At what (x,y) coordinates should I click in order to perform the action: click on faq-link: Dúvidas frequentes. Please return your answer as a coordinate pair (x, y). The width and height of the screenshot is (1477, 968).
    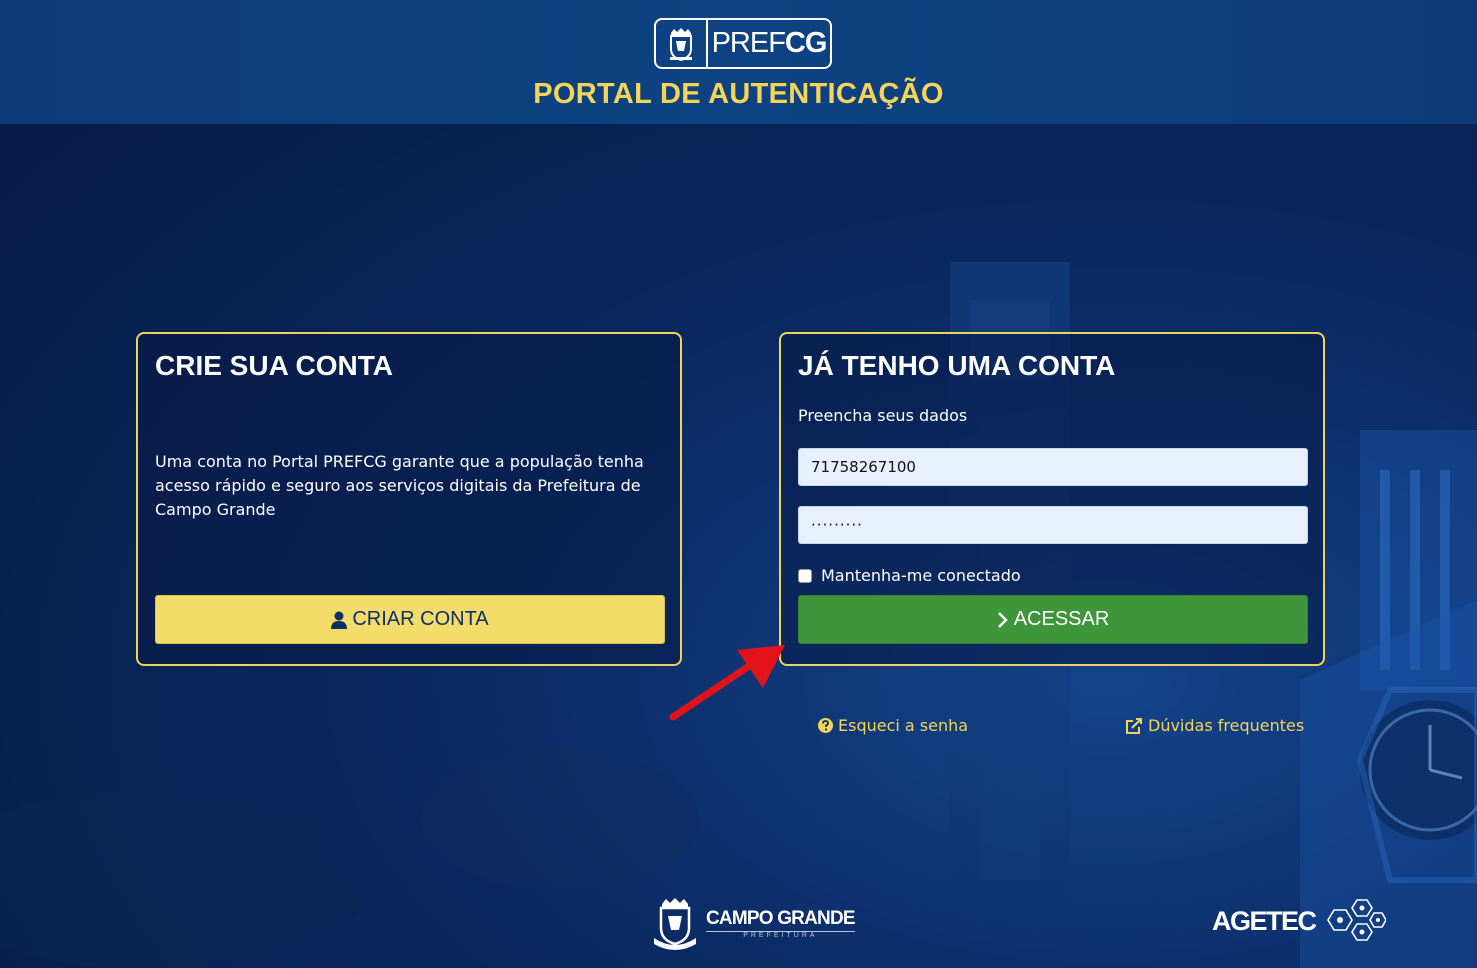
    Looking at the image, I should click on (1214, 725).